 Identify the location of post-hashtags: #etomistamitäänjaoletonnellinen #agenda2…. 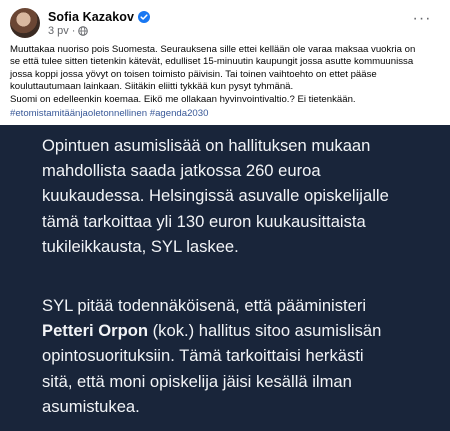
(109, 113).